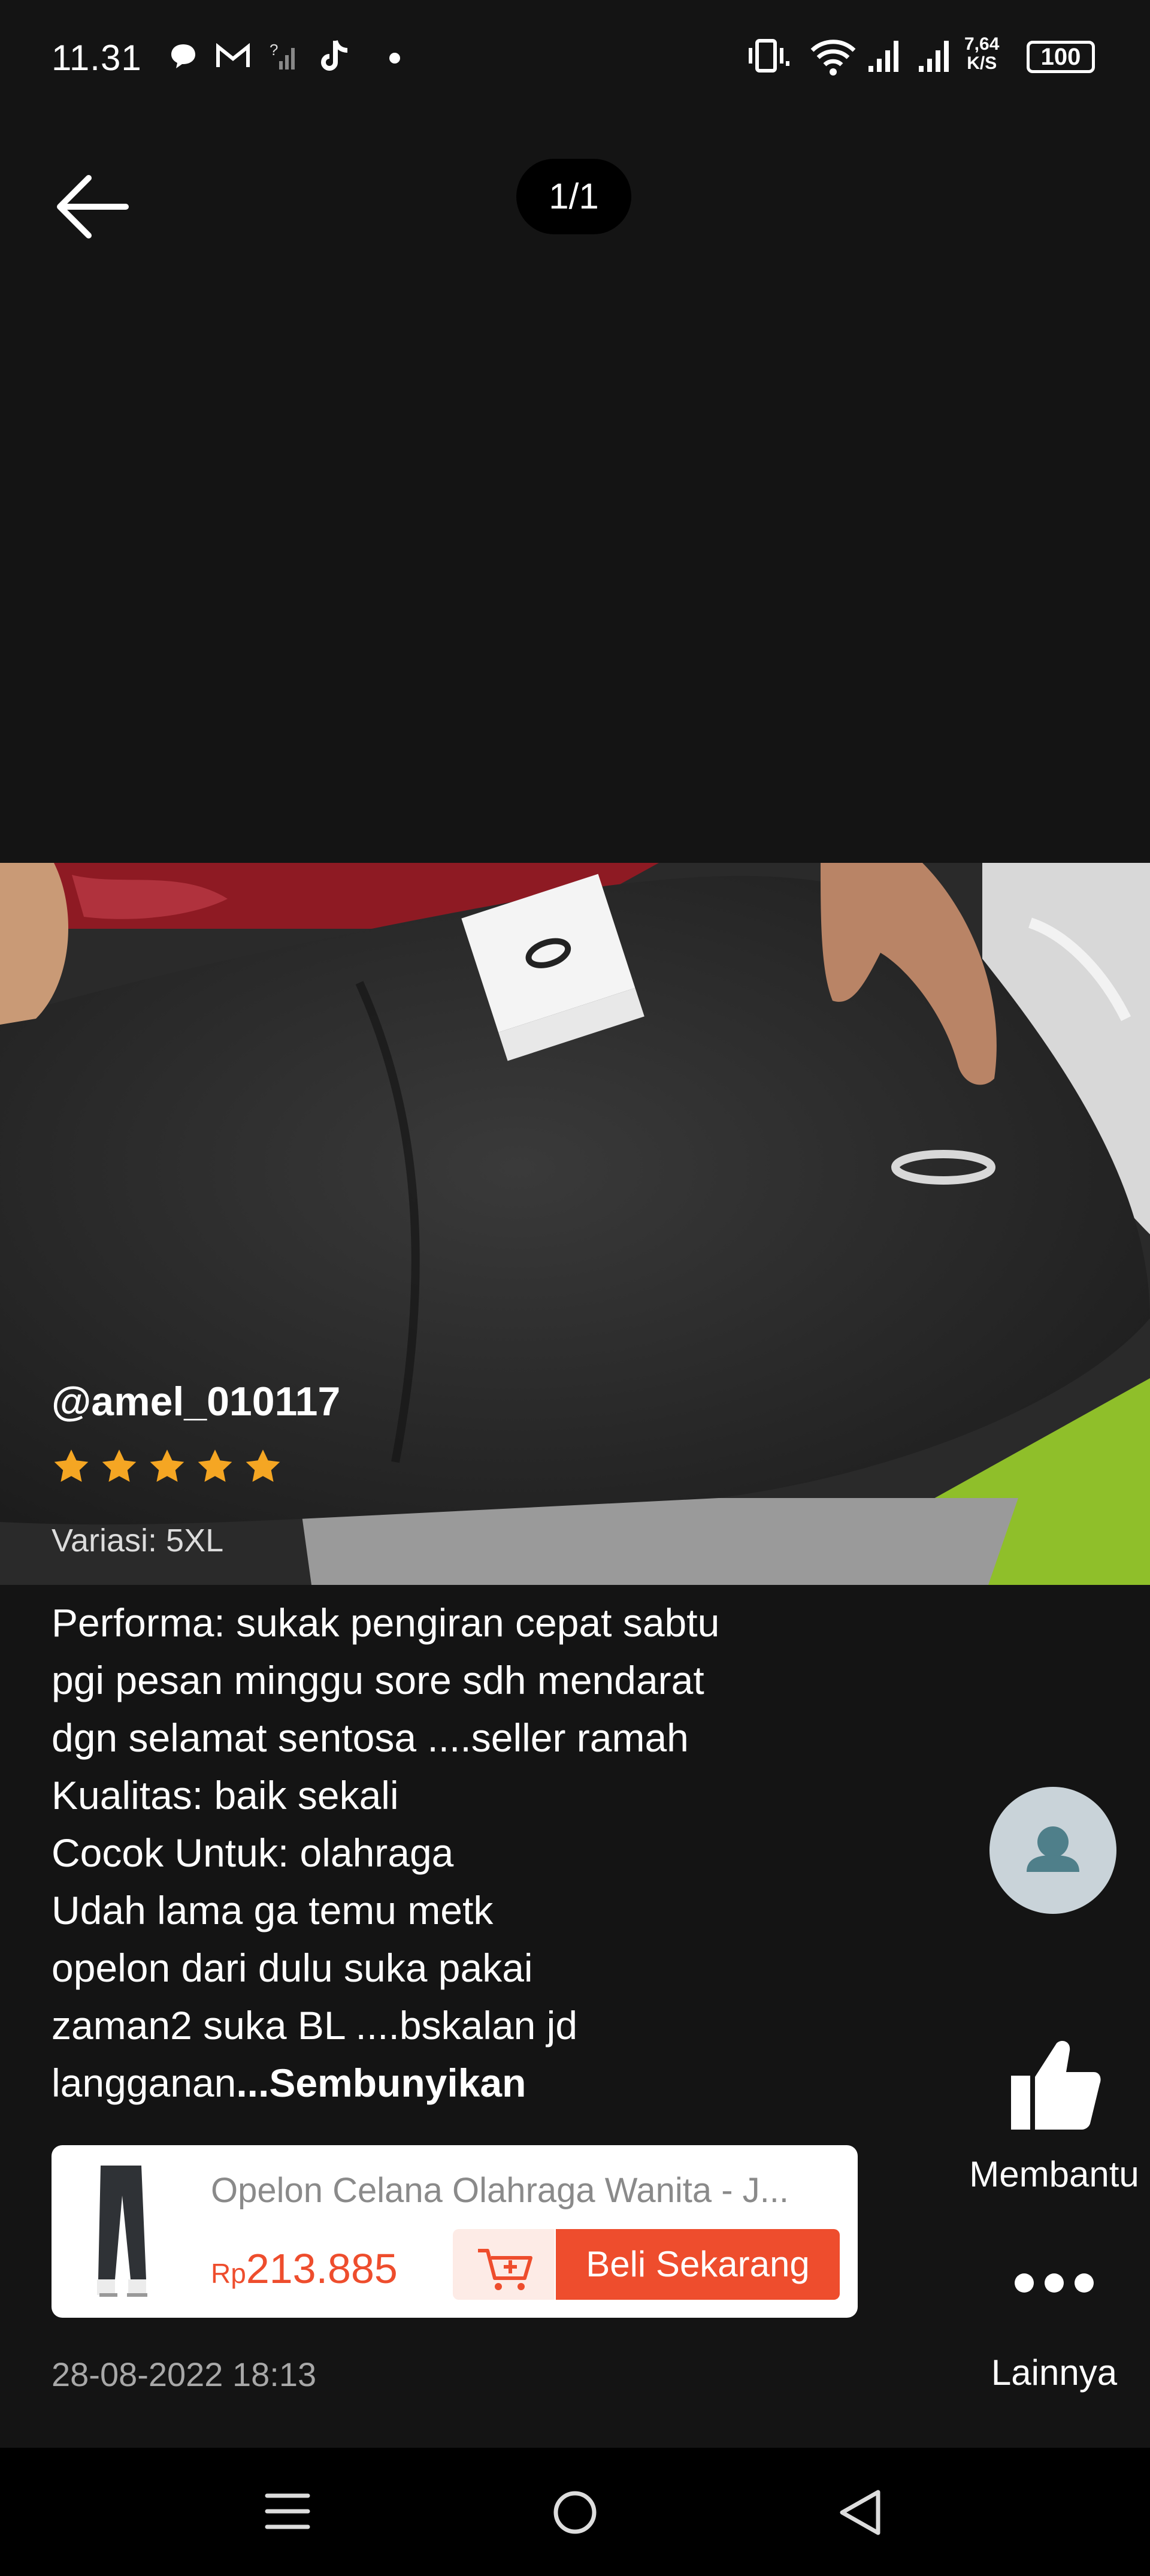 Image resolution: width=1150 pixels, height=2576 pixels. What do you see at coordinates (1042, 2373) in the screenshot?
I see `more-options-label: Lainnya` at bounding box center [1042, 2373].